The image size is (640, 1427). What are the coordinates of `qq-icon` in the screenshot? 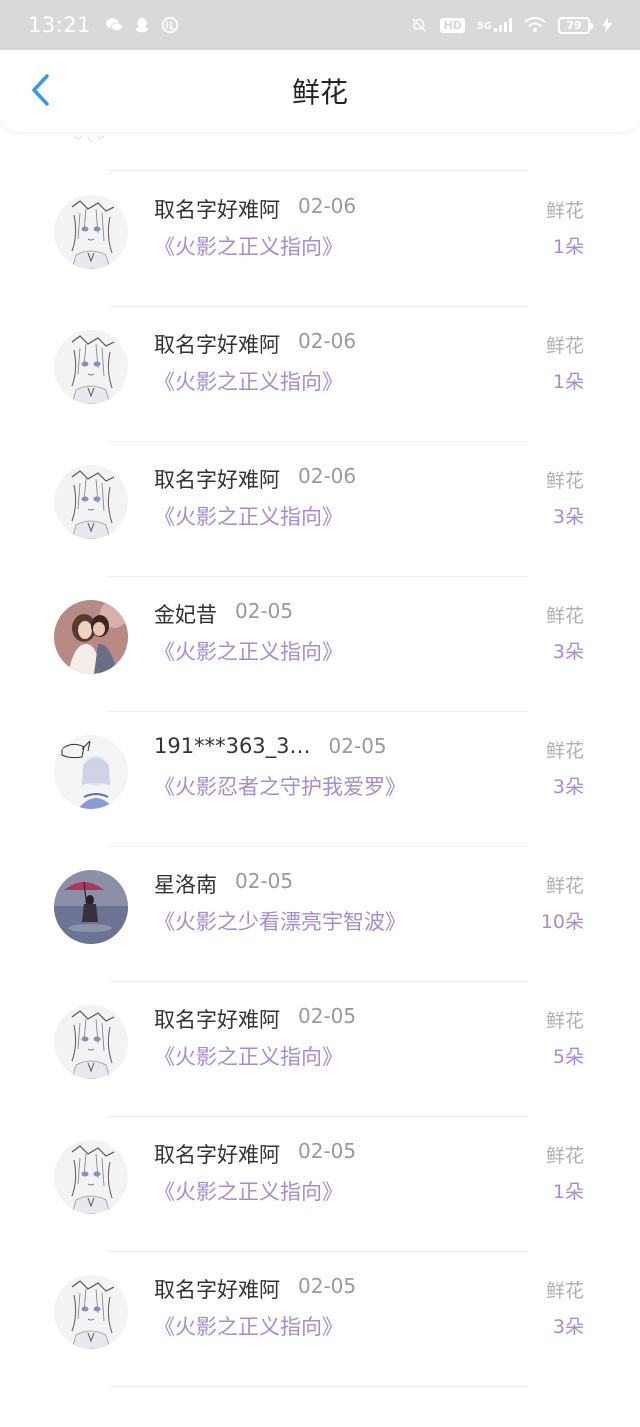 It's located at (142, 25).